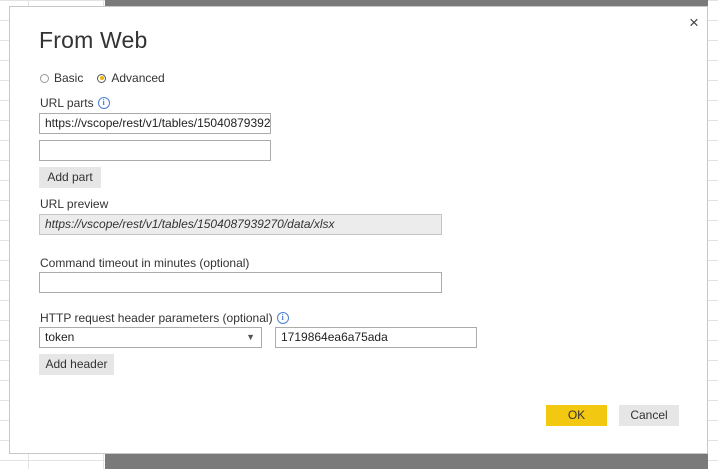  I want to click on ok-button: OK, so click(576, 415).